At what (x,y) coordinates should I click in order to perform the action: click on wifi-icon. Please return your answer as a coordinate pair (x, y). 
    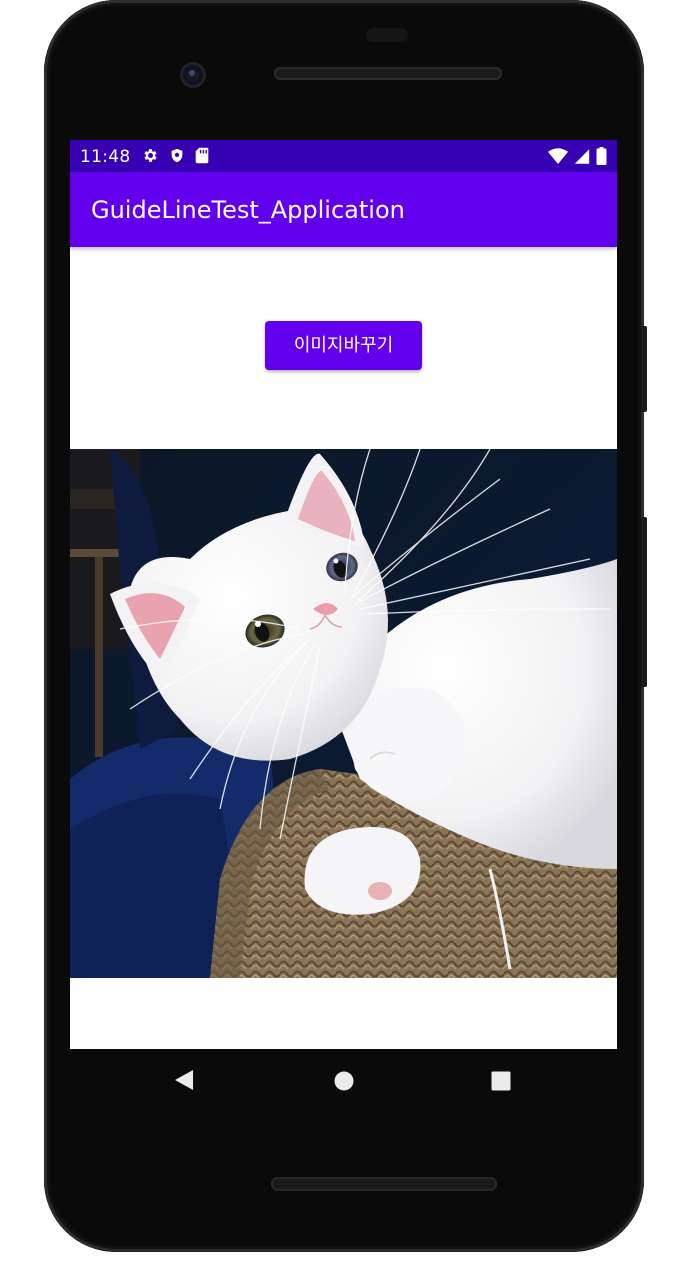
    Looking at the image, I should click on (558, 155).